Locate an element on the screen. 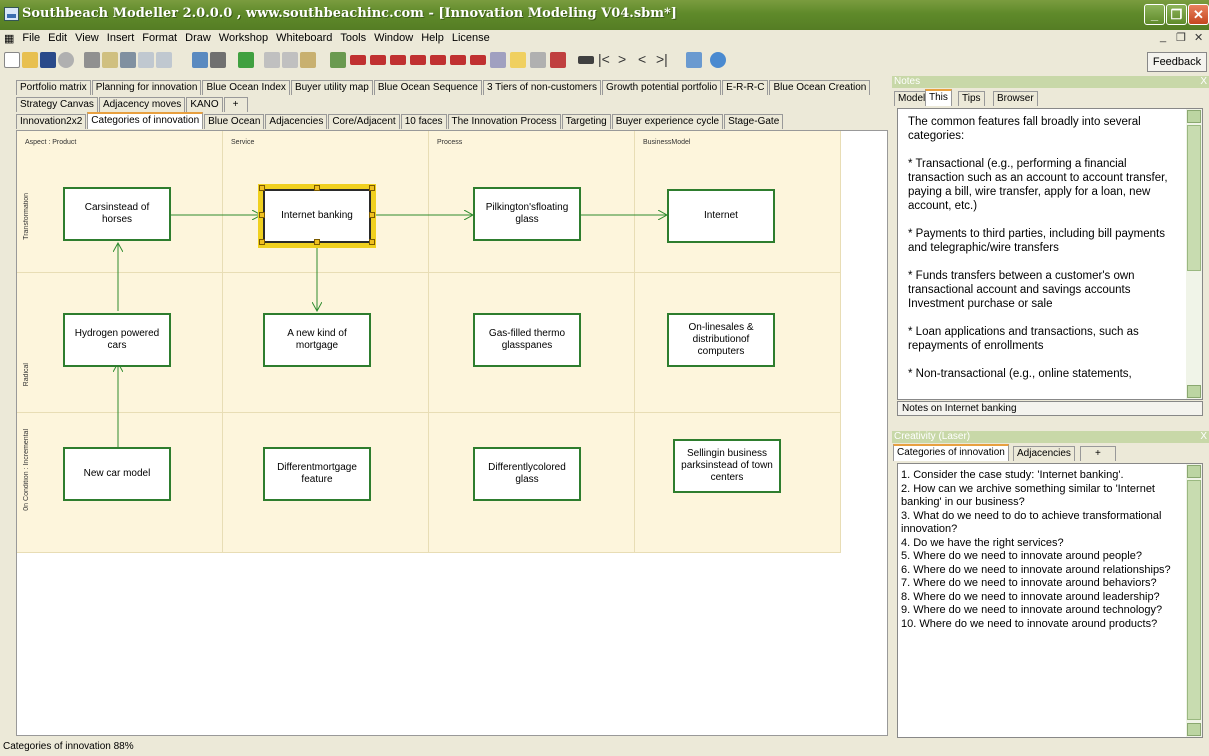  menu-view: View is located at coordinates (87, 38).